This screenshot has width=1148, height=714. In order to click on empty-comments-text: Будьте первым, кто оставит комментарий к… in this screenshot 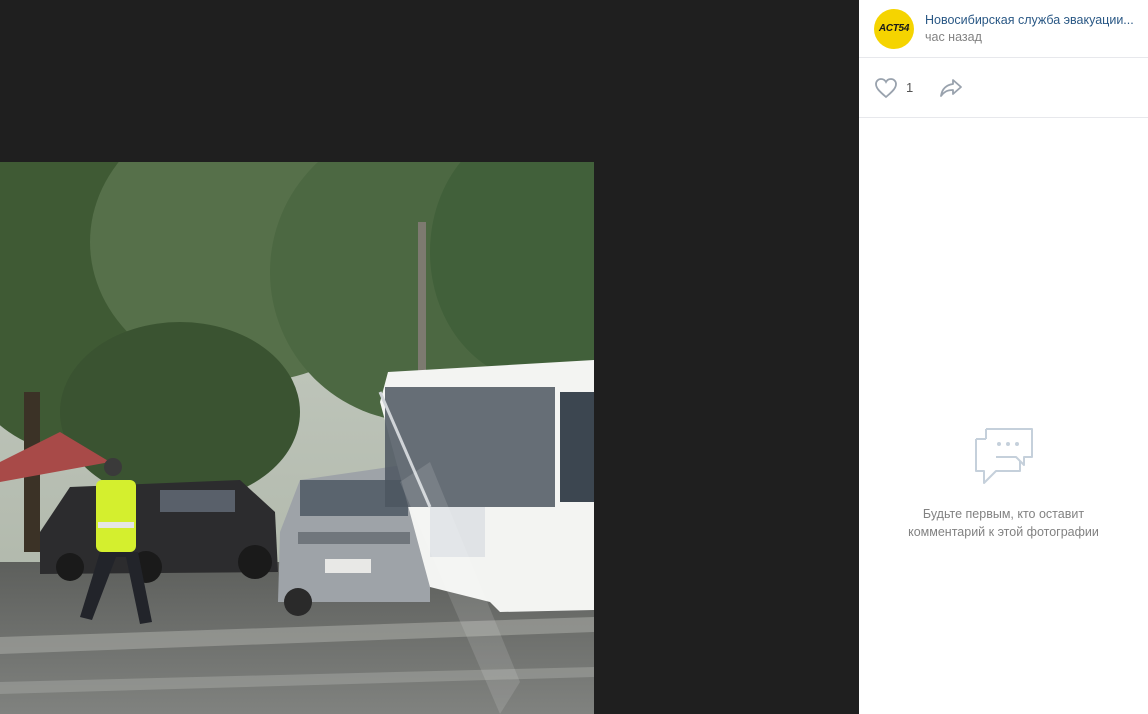, I will do `click(1003, 523)`.